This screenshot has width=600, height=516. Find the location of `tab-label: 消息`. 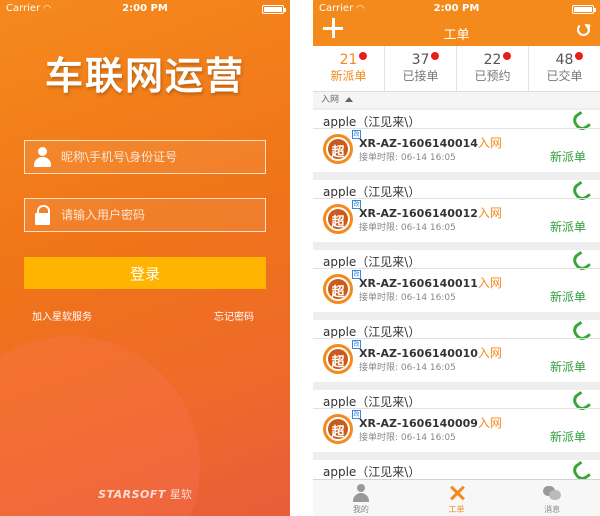

tab-label: 消息 is located at coordinates (552, 509).